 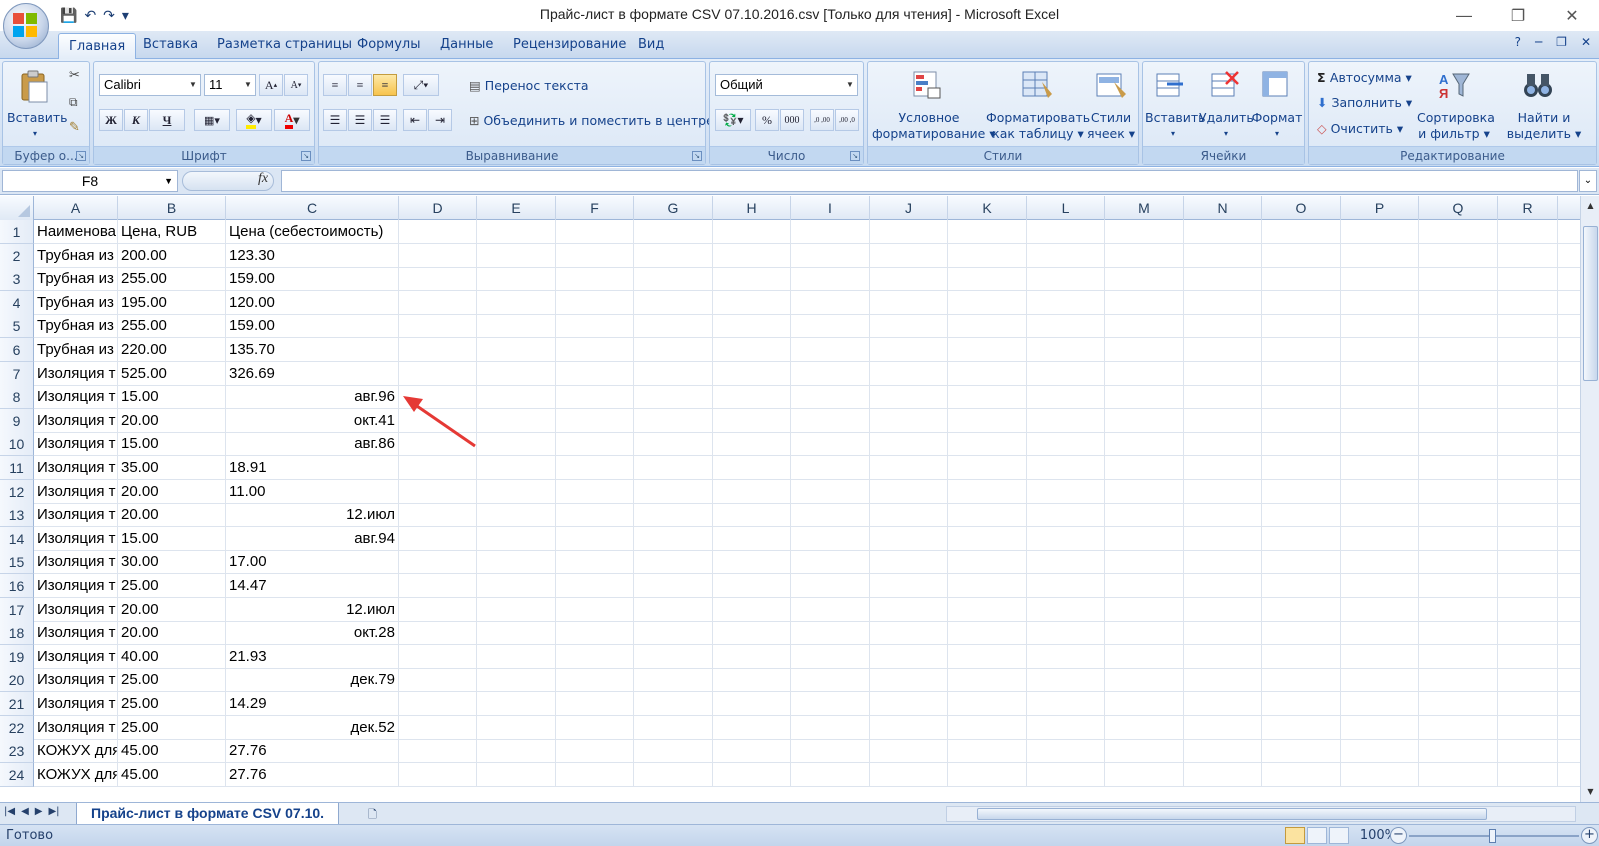 What do you see at coordinates (39, 811) in the screenshot?
I see `next-sheet-icon: ▶` at bounding box center [39, 811].